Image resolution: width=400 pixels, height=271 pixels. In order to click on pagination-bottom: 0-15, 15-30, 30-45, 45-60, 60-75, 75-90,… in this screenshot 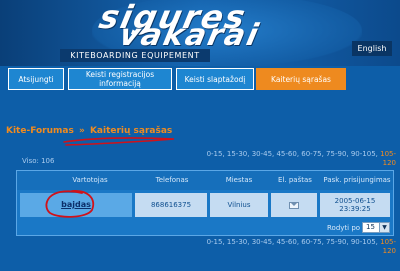, I will do `click(301, 247)`.